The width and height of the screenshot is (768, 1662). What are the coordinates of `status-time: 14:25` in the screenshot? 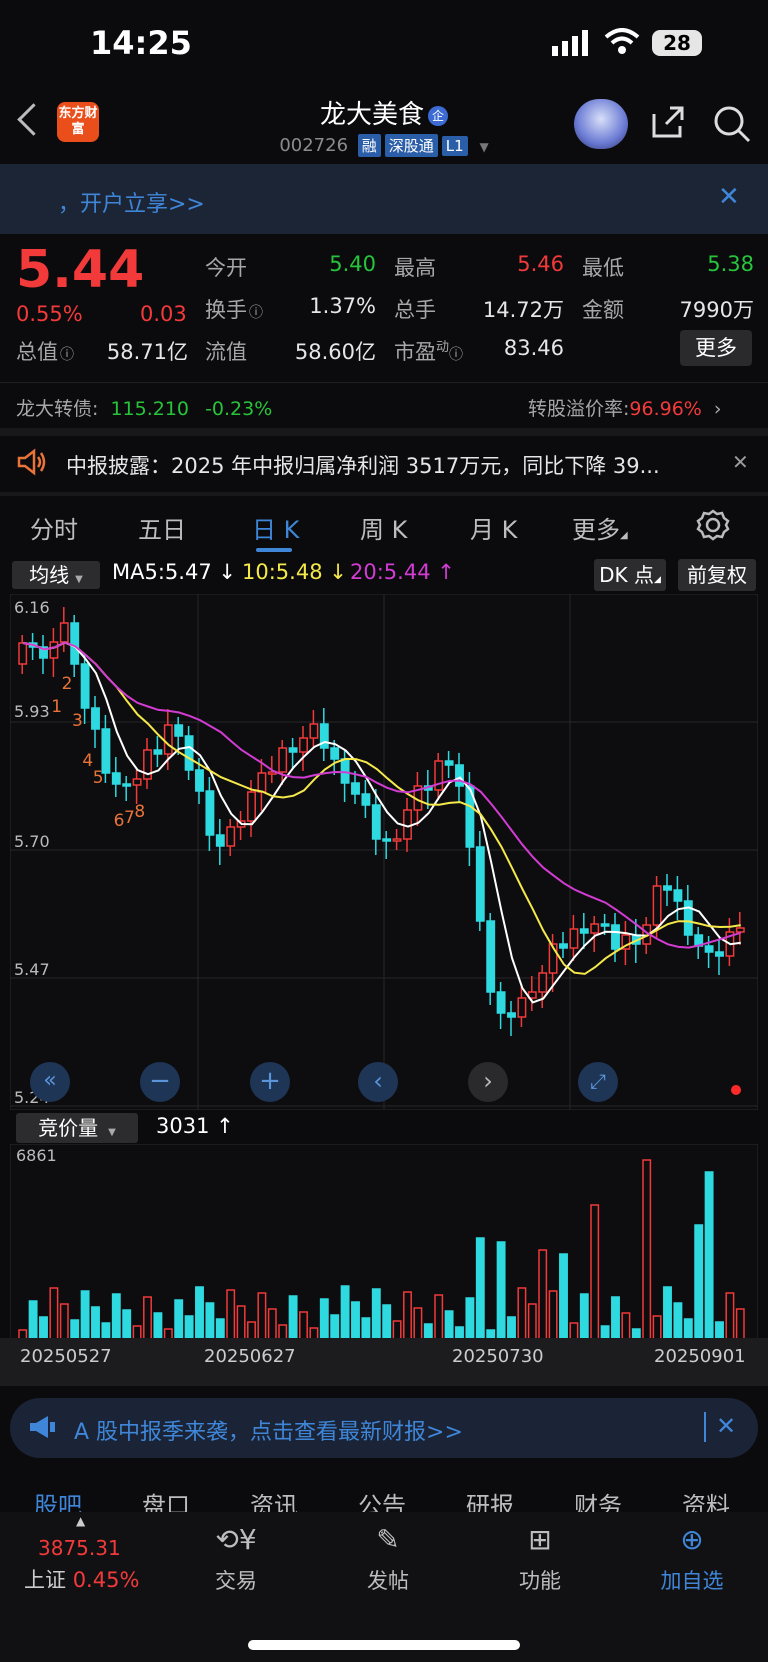 It's located at (141, 43).